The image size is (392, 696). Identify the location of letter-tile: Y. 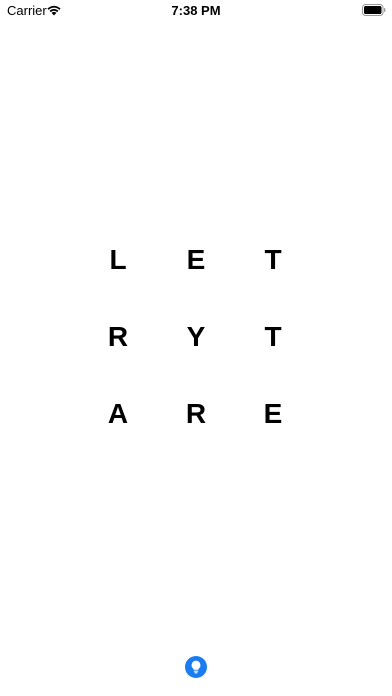
(196, 337).